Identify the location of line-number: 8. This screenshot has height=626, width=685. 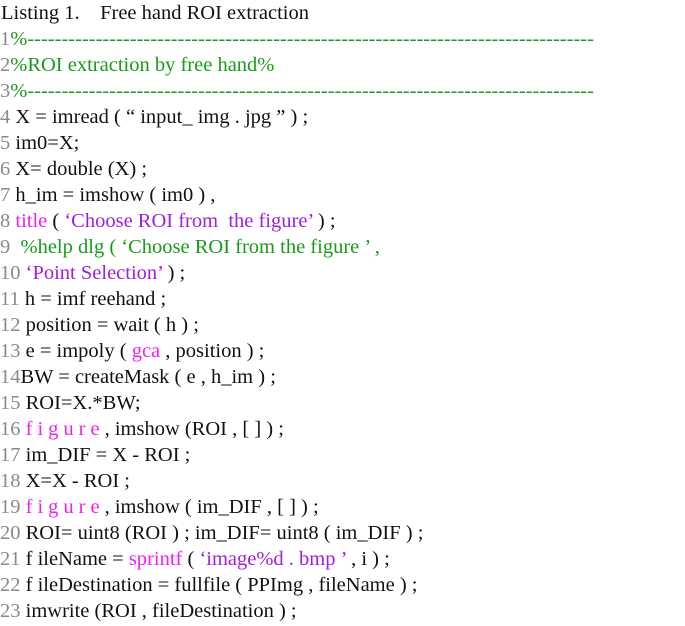
(8, 221).